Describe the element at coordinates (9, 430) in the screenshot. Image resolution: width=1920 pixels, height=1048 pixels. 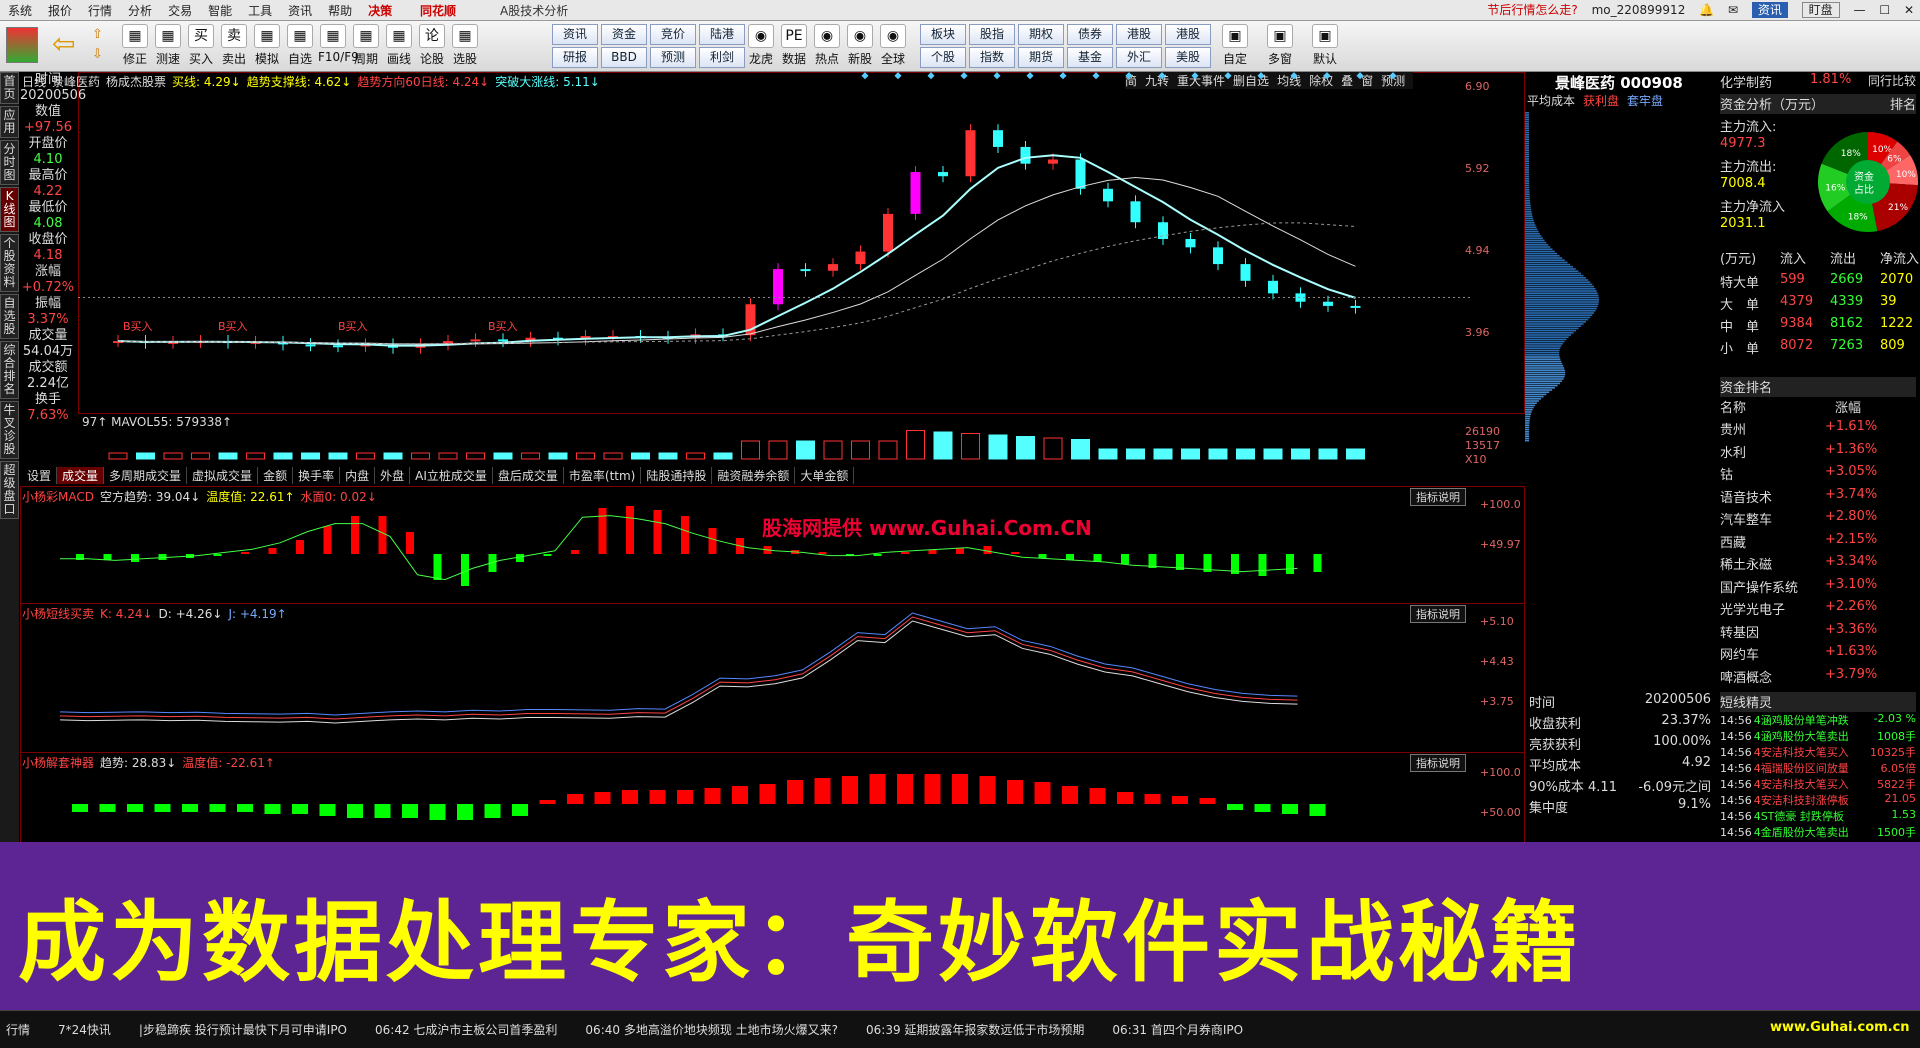
I see `vertical-tab: 牛叉诊股` at that location.